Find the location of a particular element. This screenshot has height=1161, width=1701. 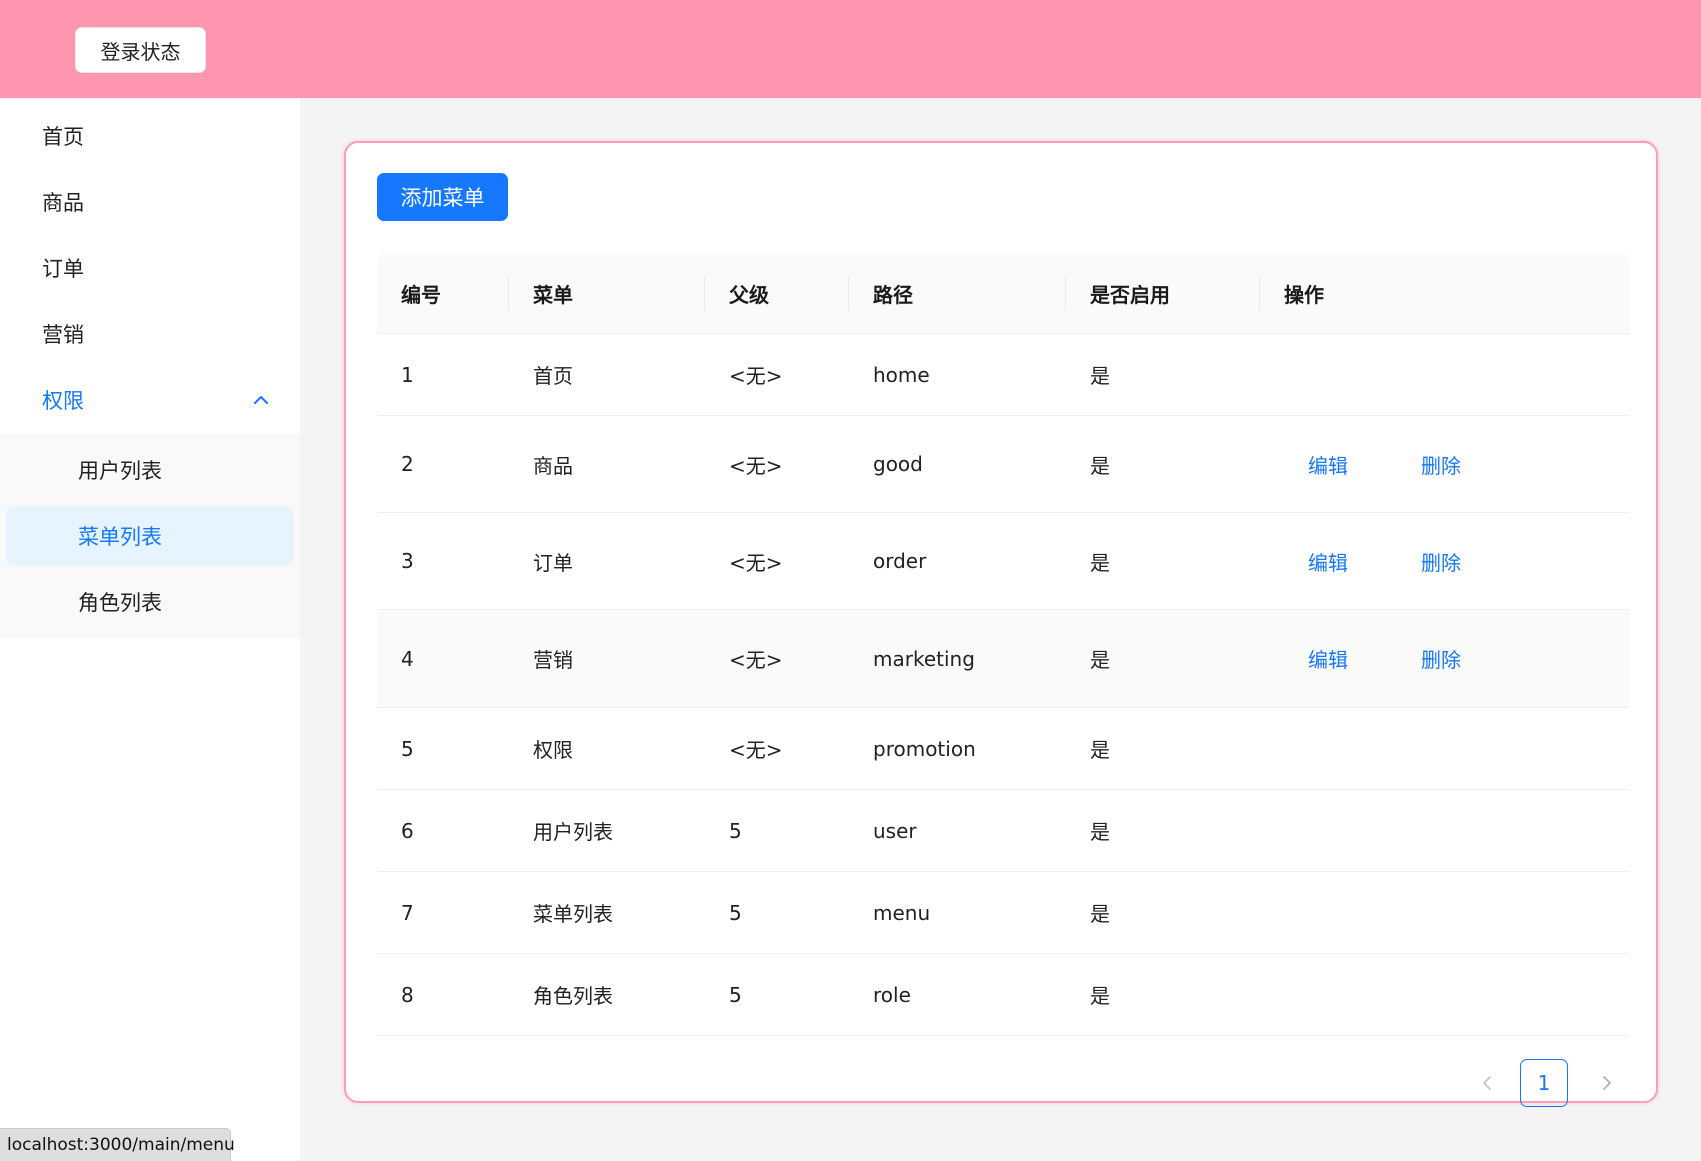

login-status-button: 登录状态 is located at coordinates (140, 50).